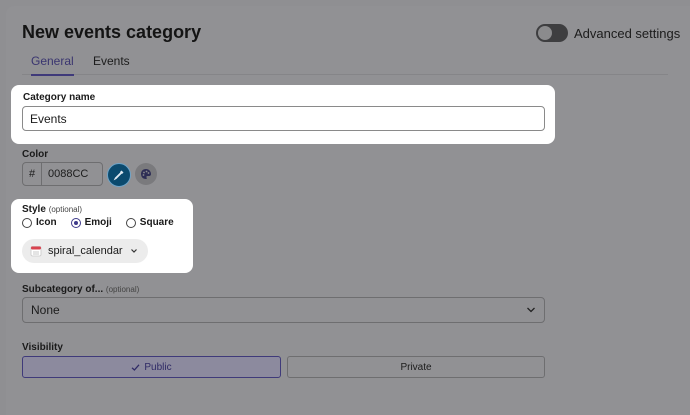 This screenshot has height=415, width=690. What do you see at coordinates (111, 64) in the screenshot?
I see `tab-events: Events` at bounding box center [111, 64].